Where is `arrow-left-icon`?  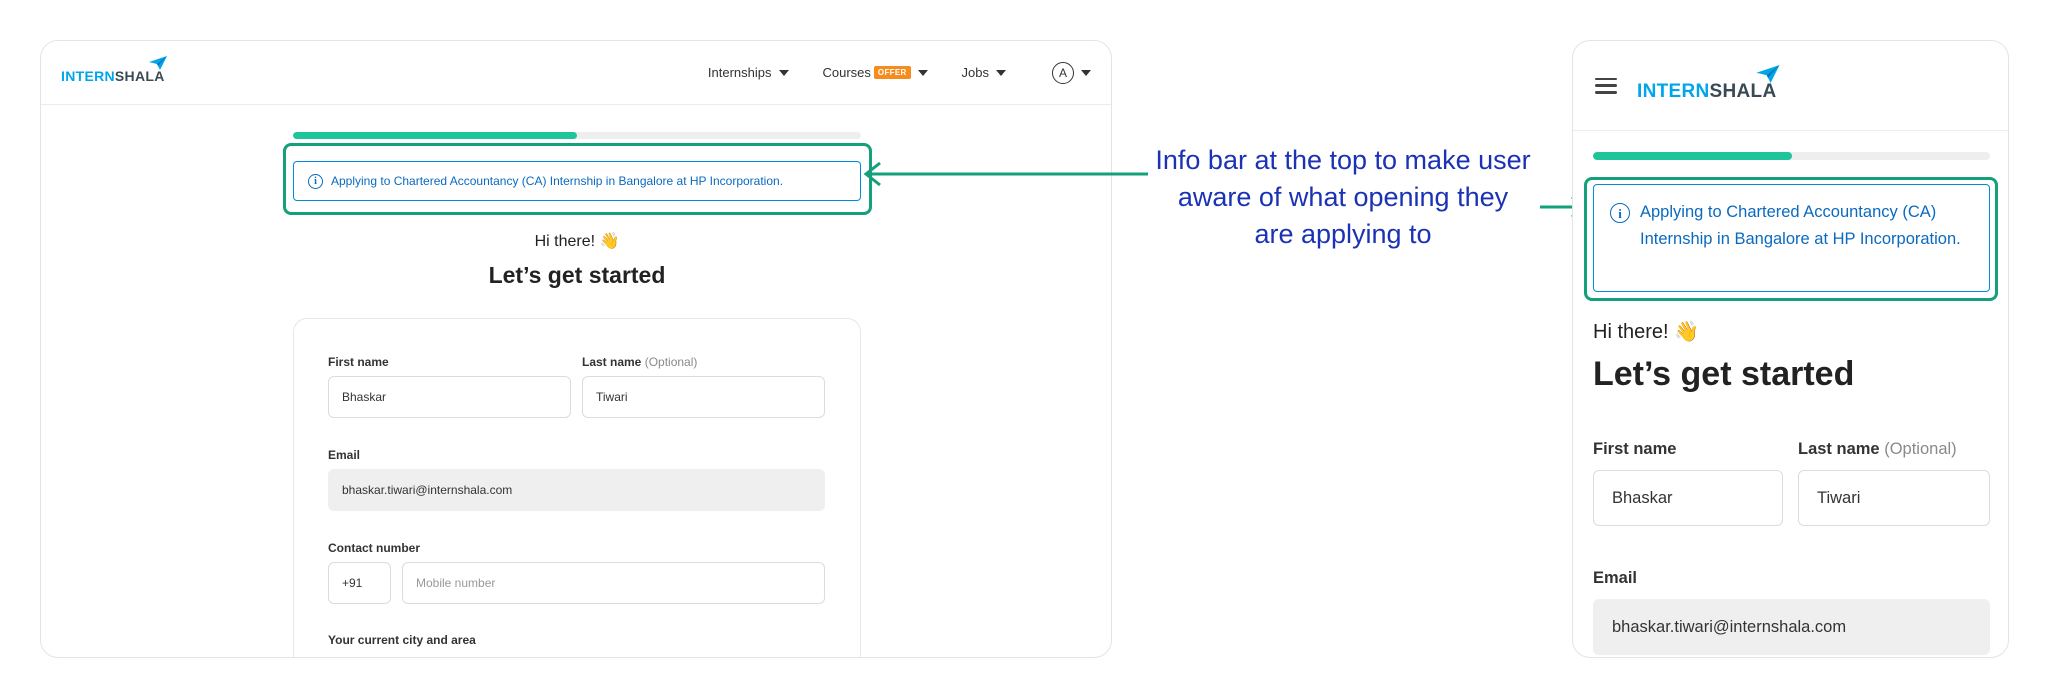
arrow-left-icon is located at coordinates (1005, 174).